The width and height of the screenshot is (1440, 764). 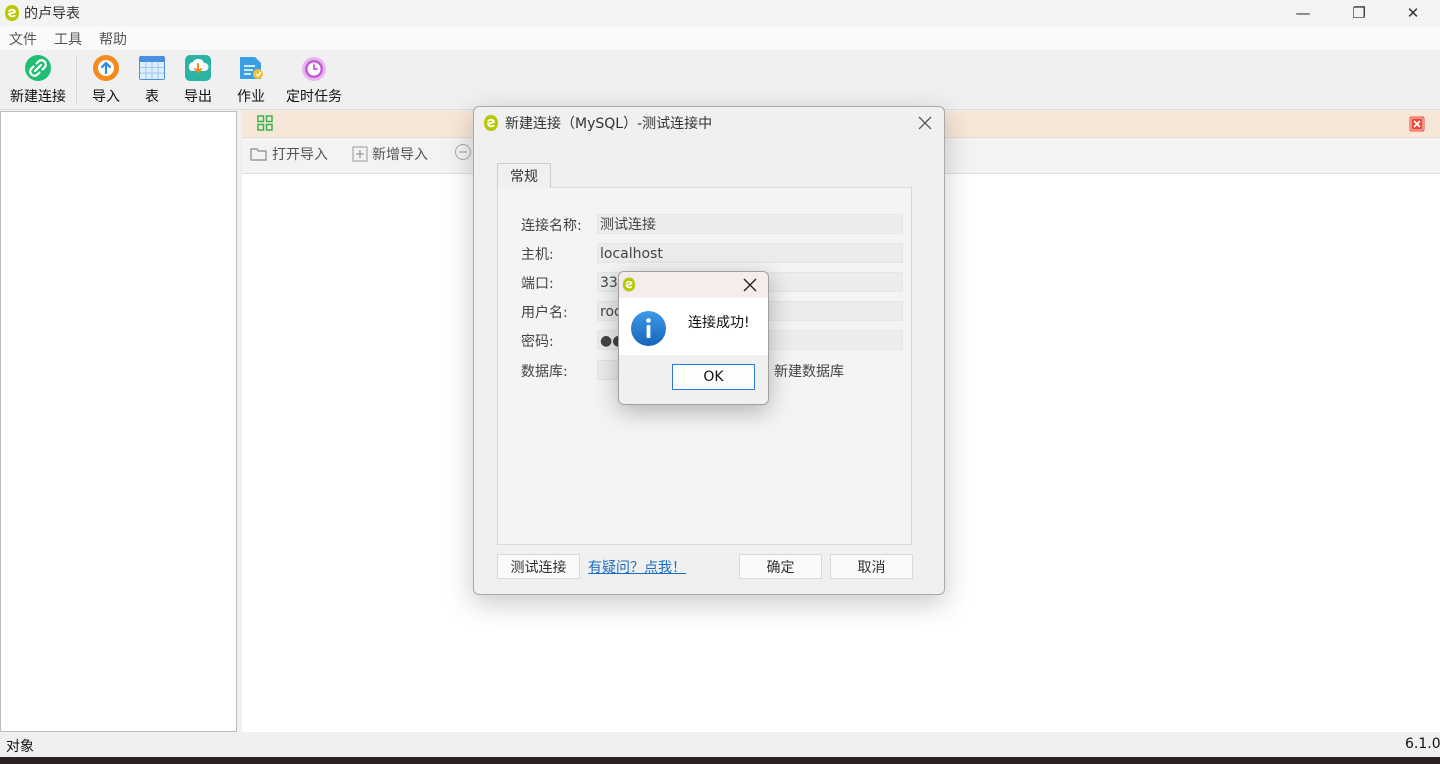 What do you see at coordinates (258, 154) in the screenshot?
I see `folder-icon` at bounding box center [258, 154].